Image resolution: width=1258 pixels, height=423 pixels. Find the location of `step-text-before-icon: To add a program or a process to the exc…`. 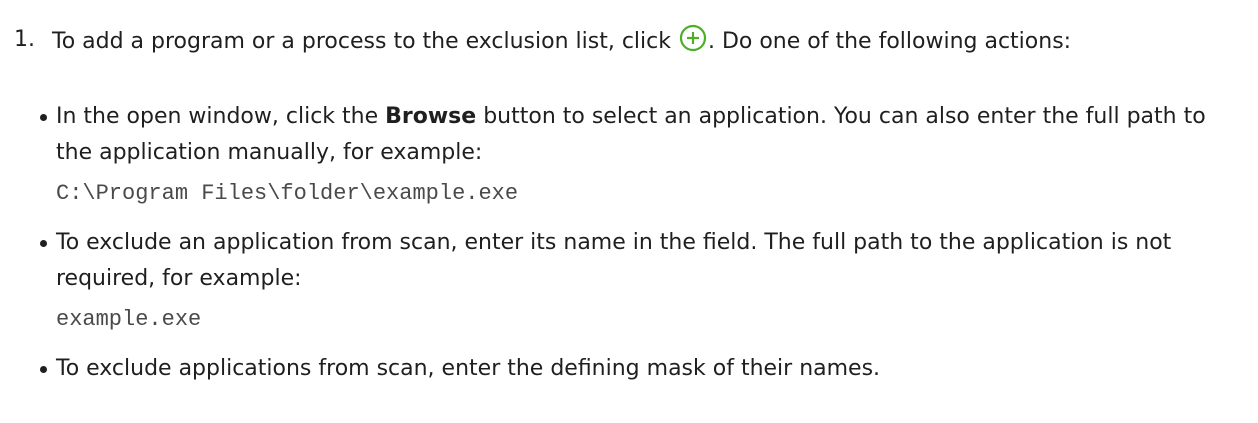

step-text-before-icon: To add a program or a process to the exc… is located at coordinates (365, 41).